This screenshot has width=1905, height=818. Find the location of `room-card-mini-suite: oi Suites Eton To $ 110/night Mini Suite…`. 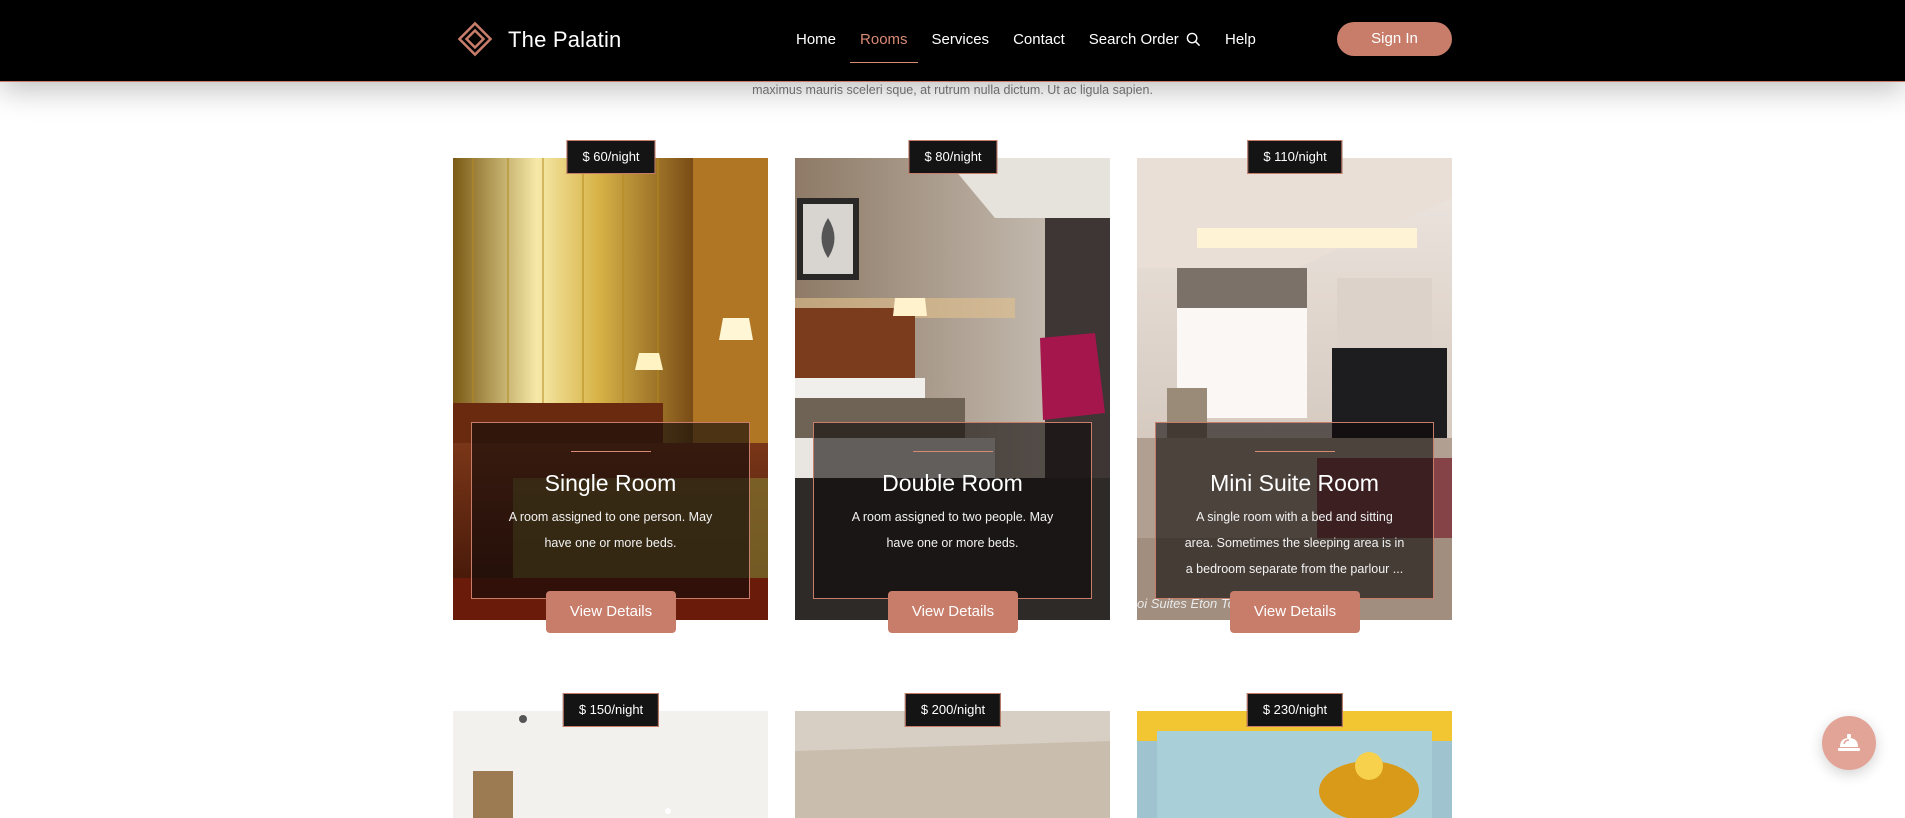

room-card-mini-suite: oi Suites Eton To $ 110/night Mini Suite… is located at coordinates (1294, 389).